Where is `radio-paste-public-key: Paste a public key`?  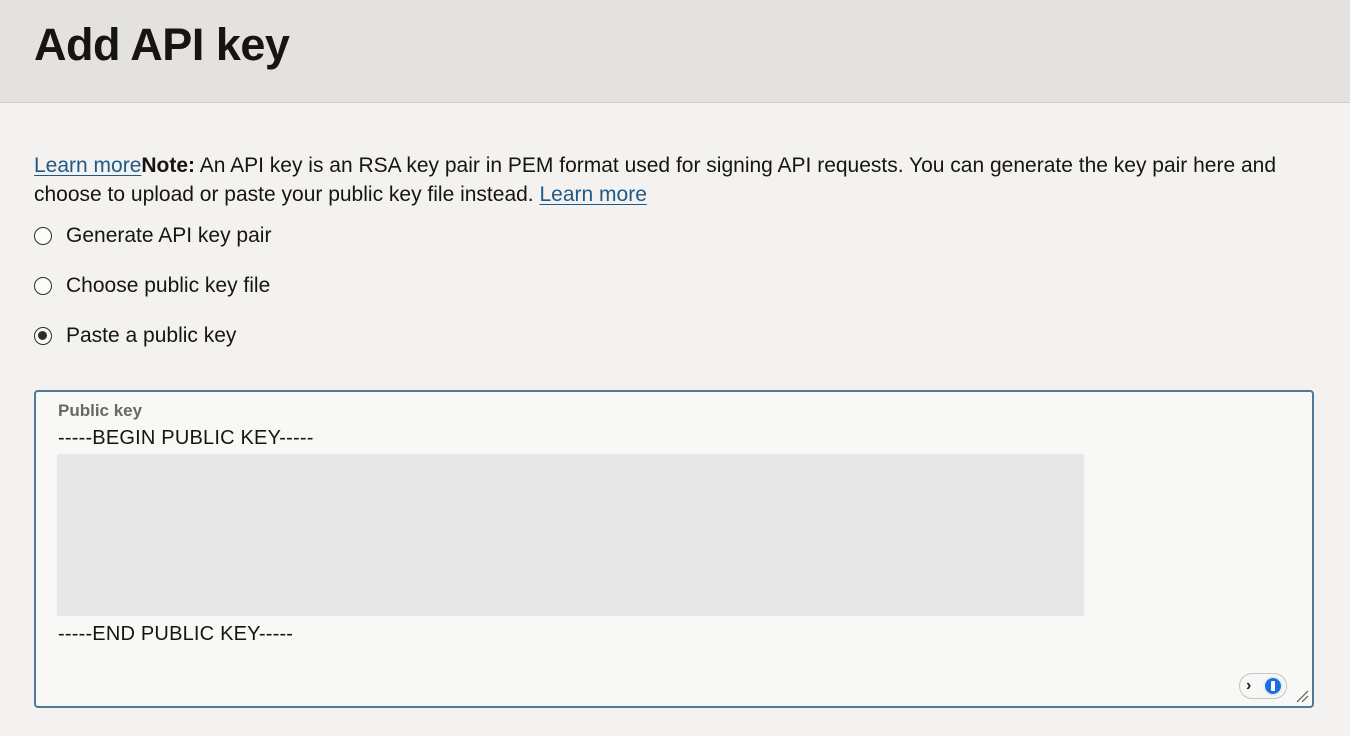
radio-paste-public-key: Paste a public key is located at coordinates (135, 336).